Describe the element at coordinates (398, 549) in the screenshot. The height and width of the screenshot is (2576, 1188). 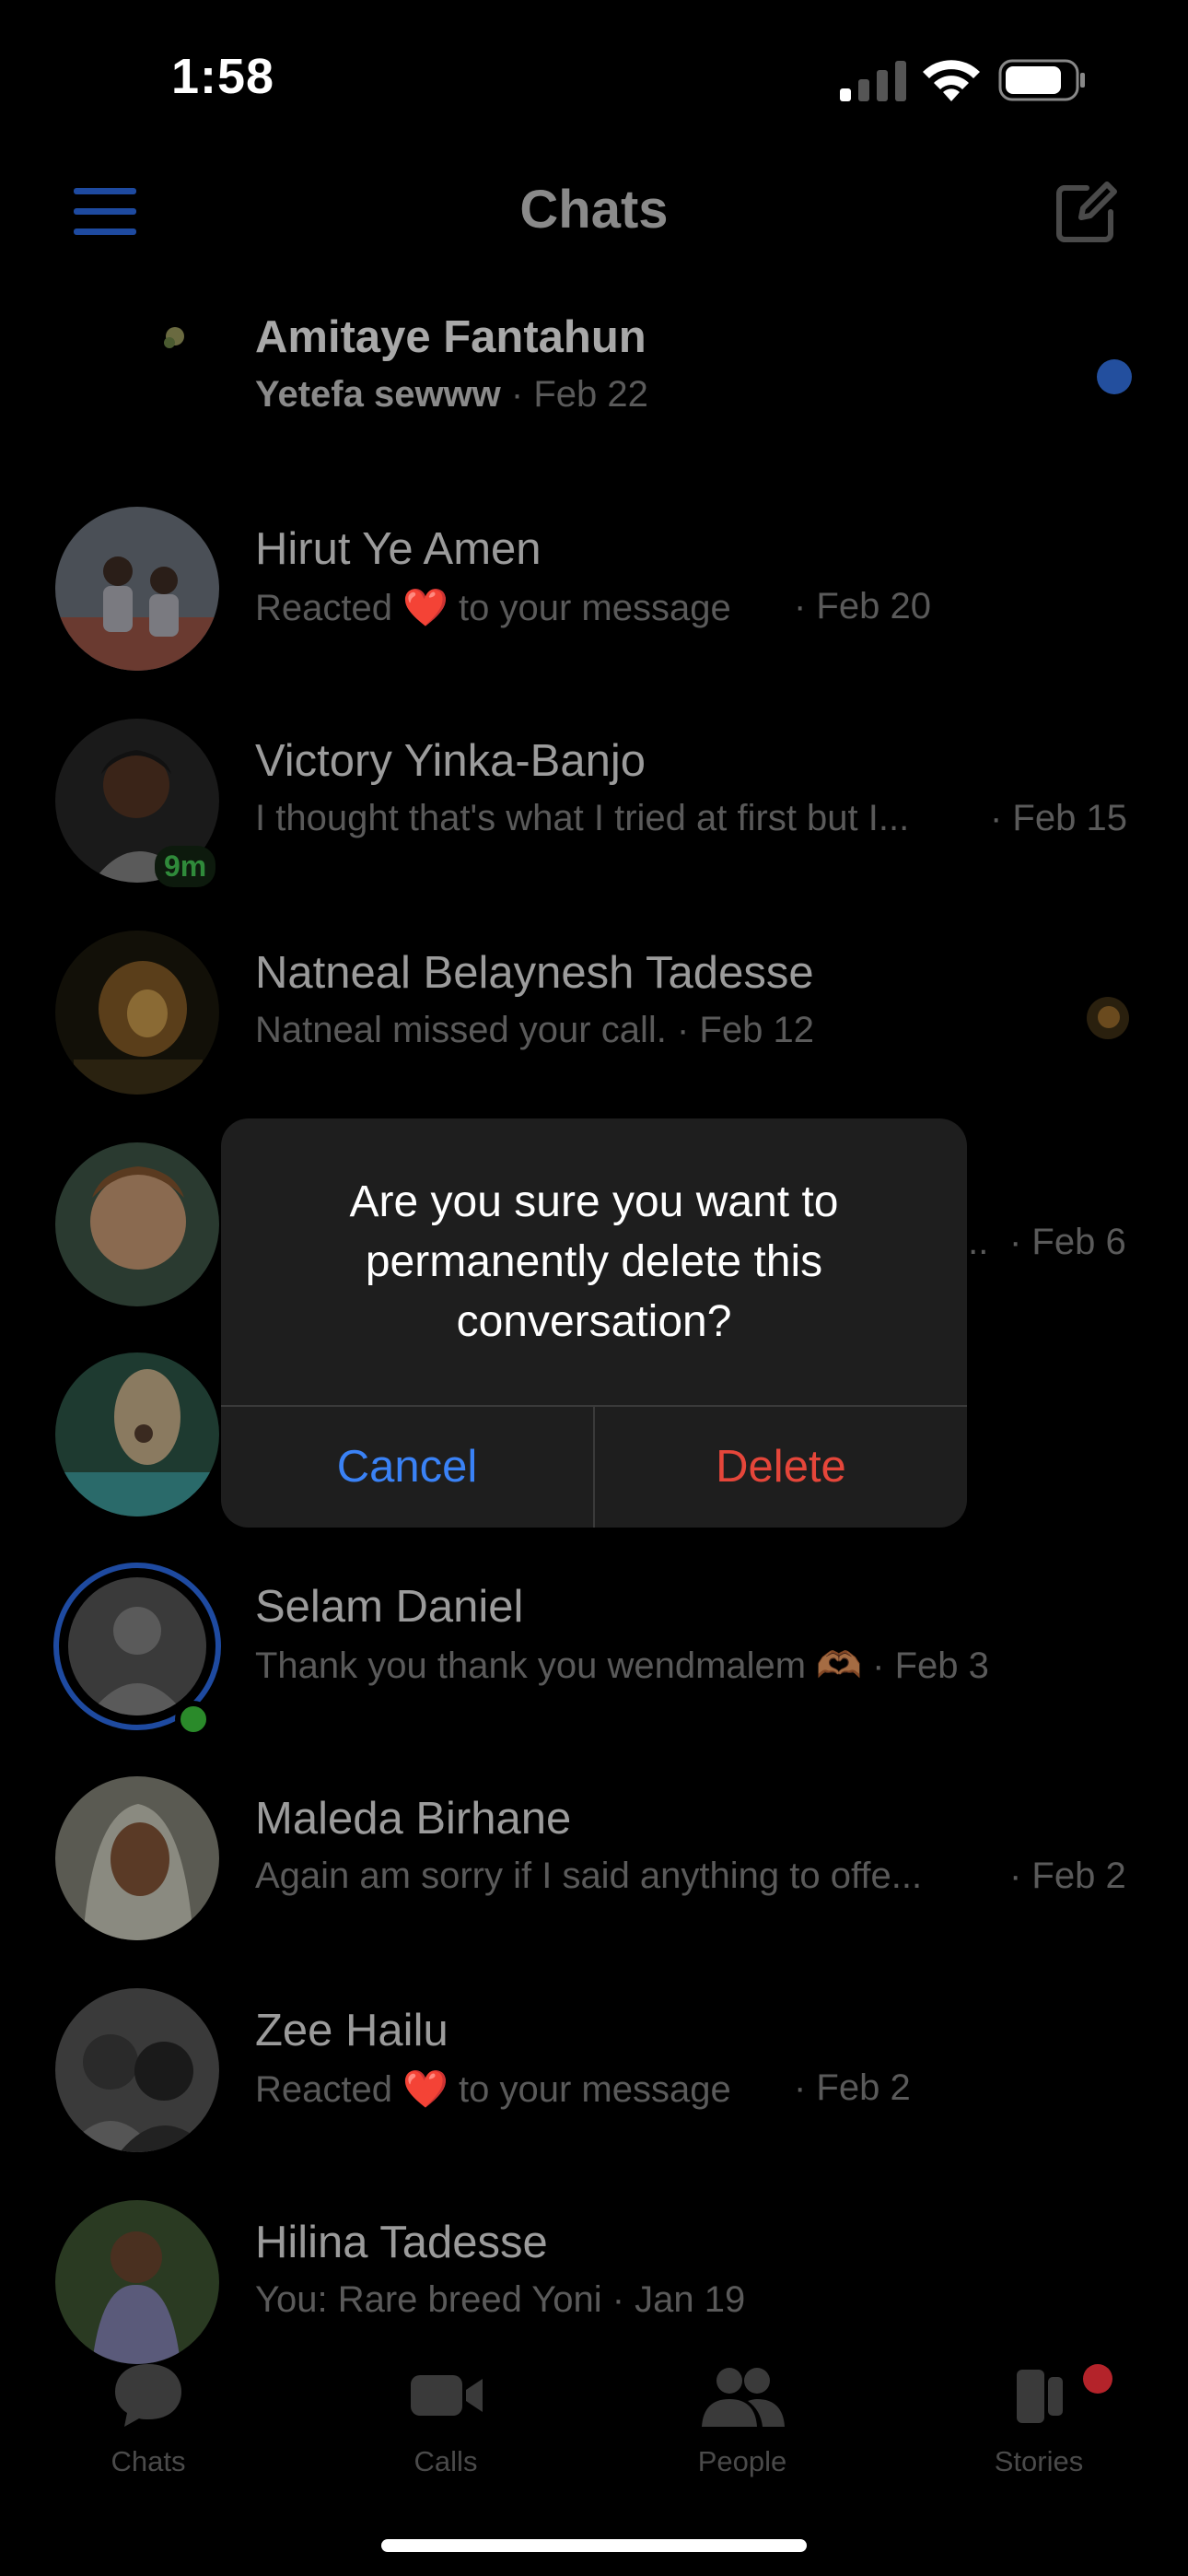
I see `chat-name: Hirut Ye Amen` at that location.